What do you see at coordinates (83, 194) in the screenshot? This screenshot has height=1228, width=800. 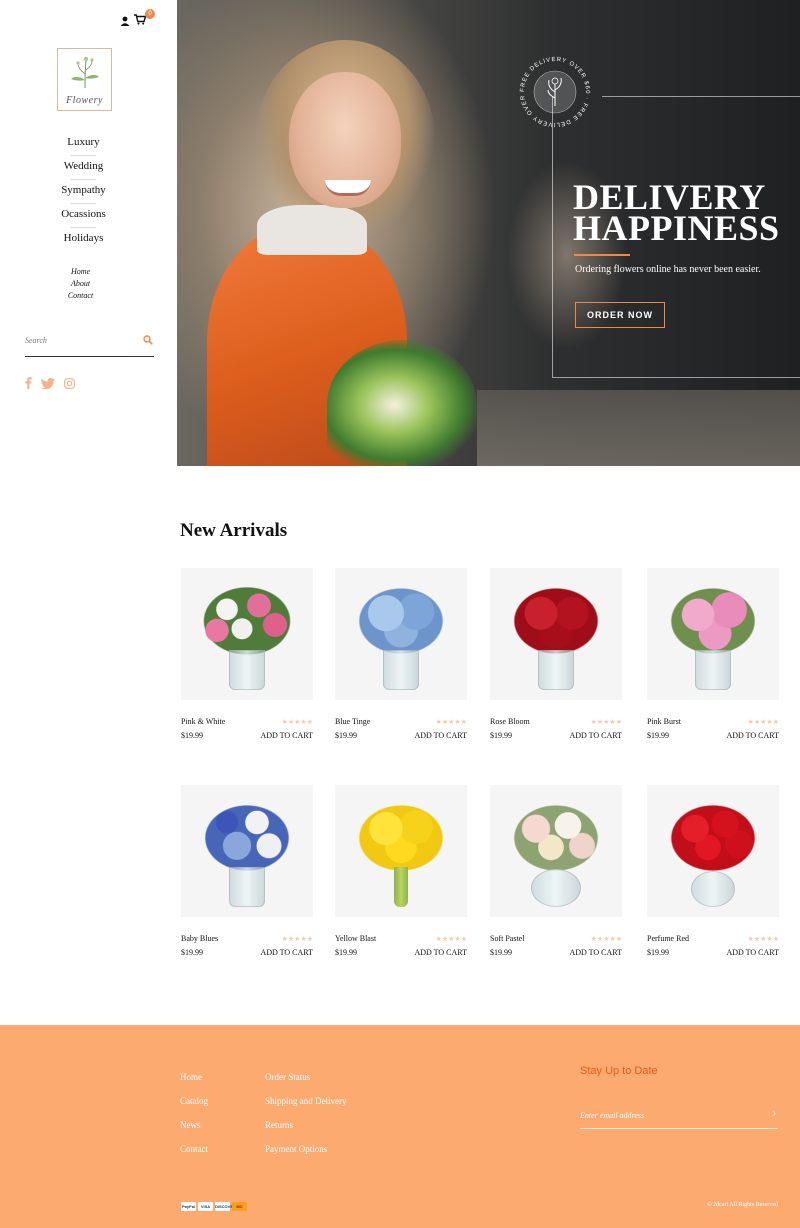 I see `nav-sympathy: Sympathy` at bounding box center [83, 194].